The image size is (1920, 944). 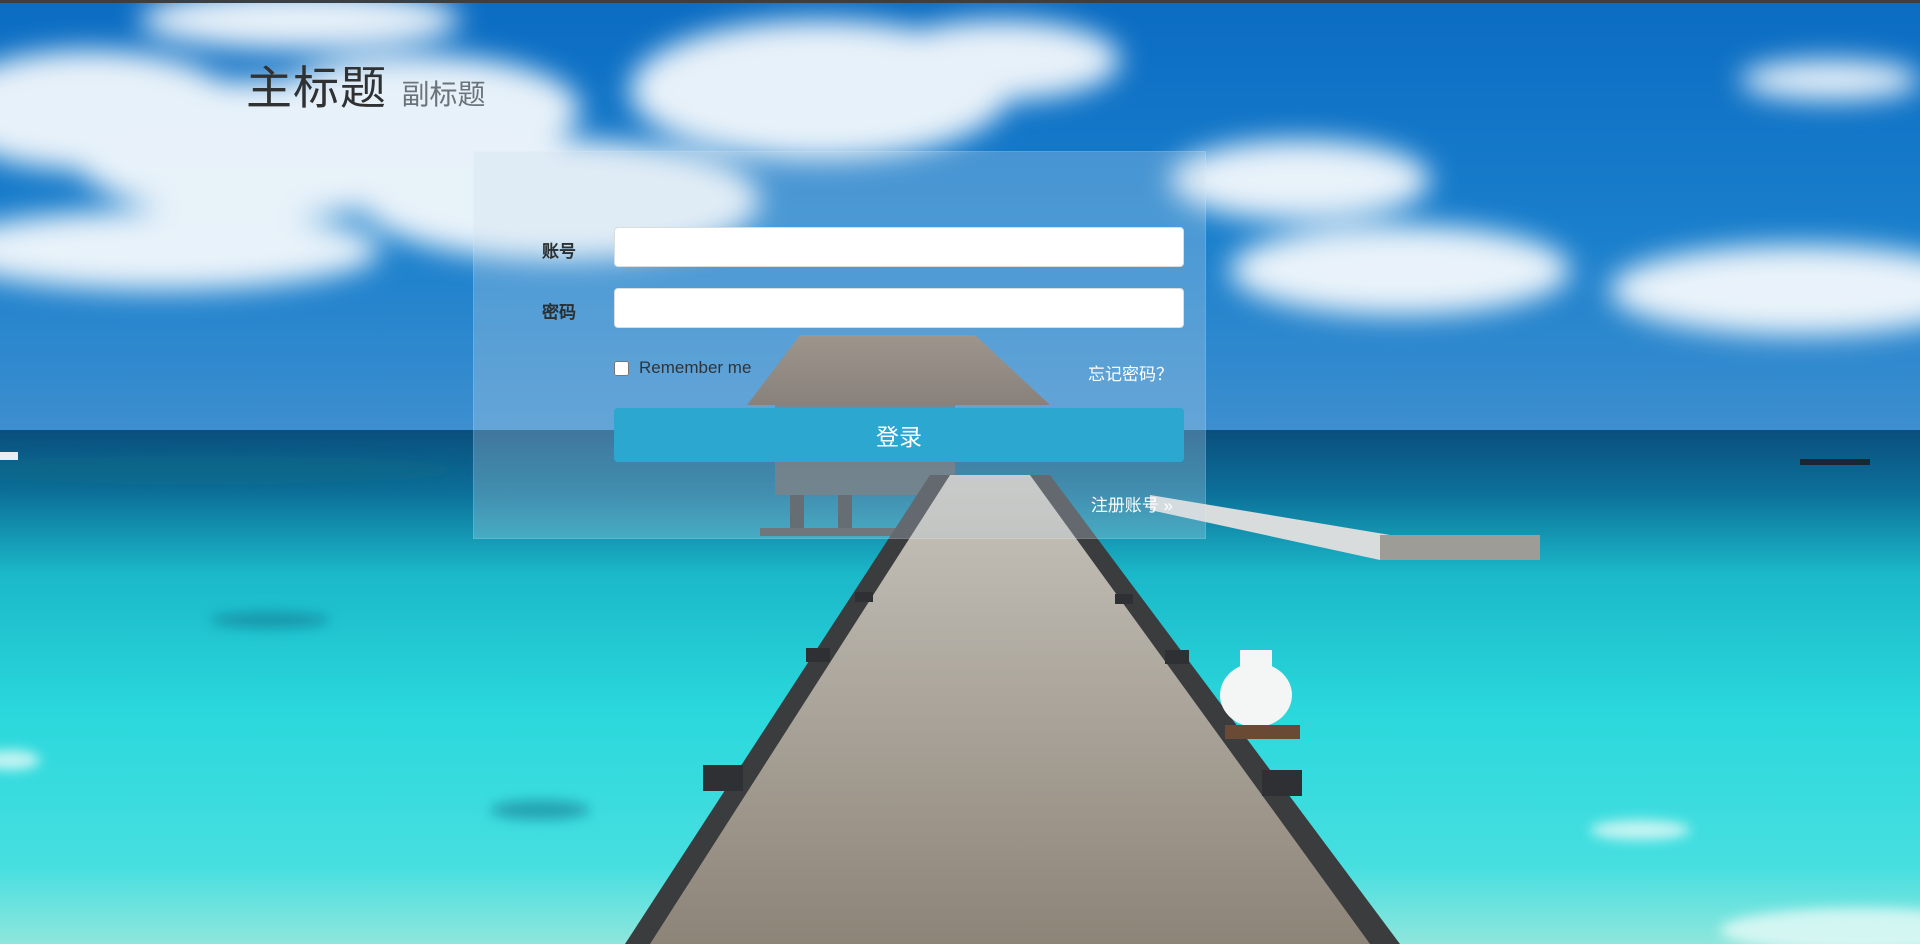 What do you see at coordinates (899, 247) in the screenshot?
I see `account-input` at bounding box center [899, 247].